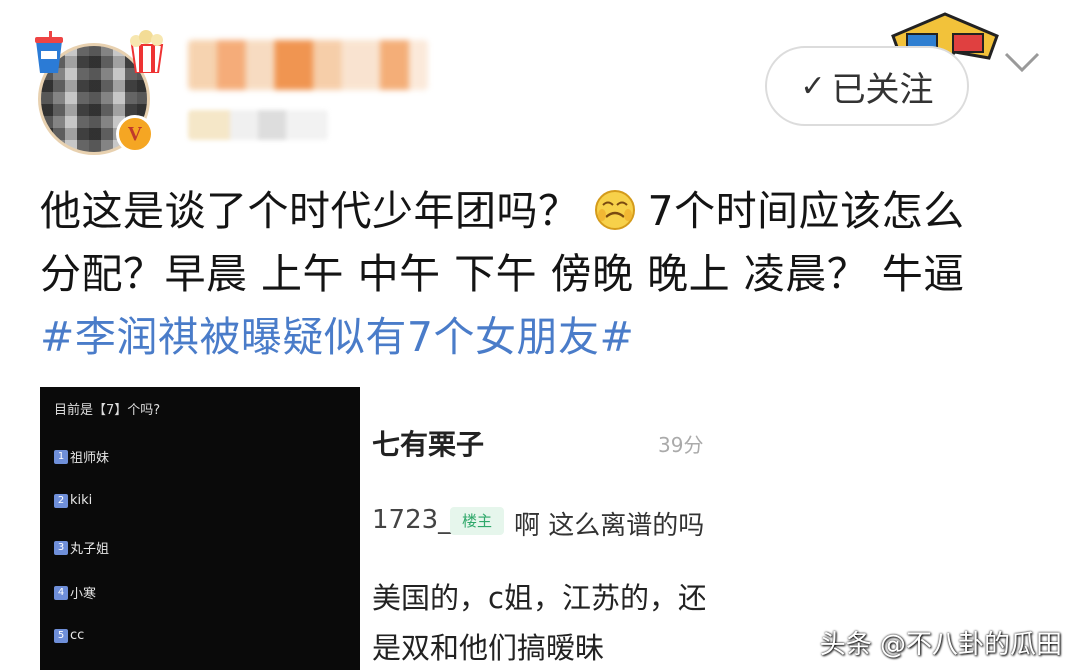 This screenshot has height=670, width=1080. I want to click on list-item: 4 小寒, so click(75, 592).